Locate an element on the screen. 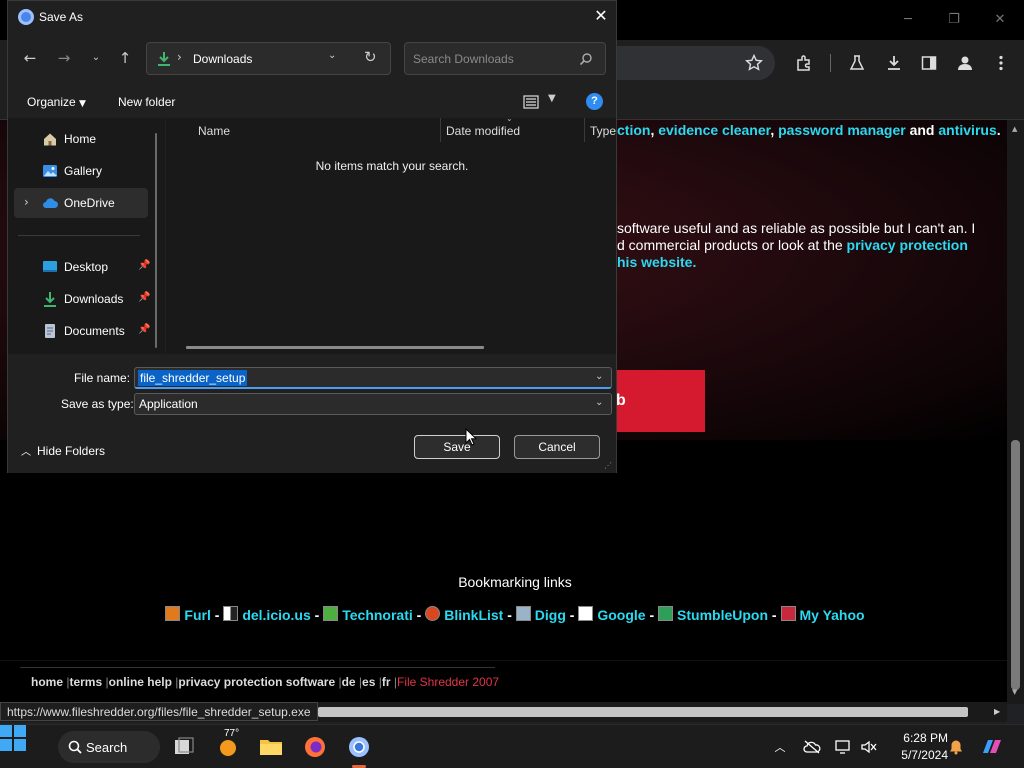  organize-button: Organize ▼ is located at coordinates (56, 102).